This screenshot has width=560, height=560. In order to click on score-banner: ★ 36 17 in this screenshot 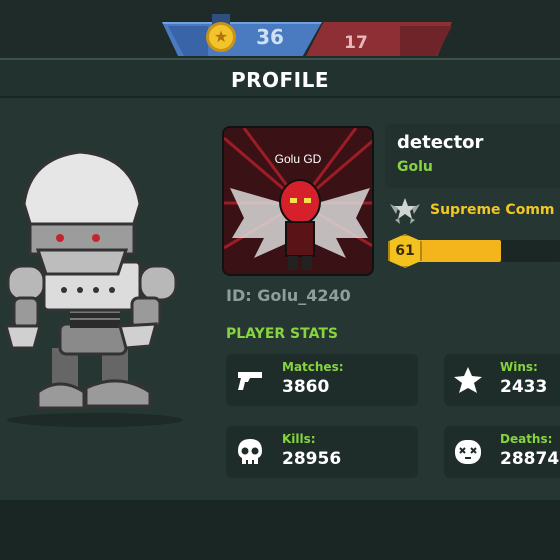, I will do `click(280, 29)`.